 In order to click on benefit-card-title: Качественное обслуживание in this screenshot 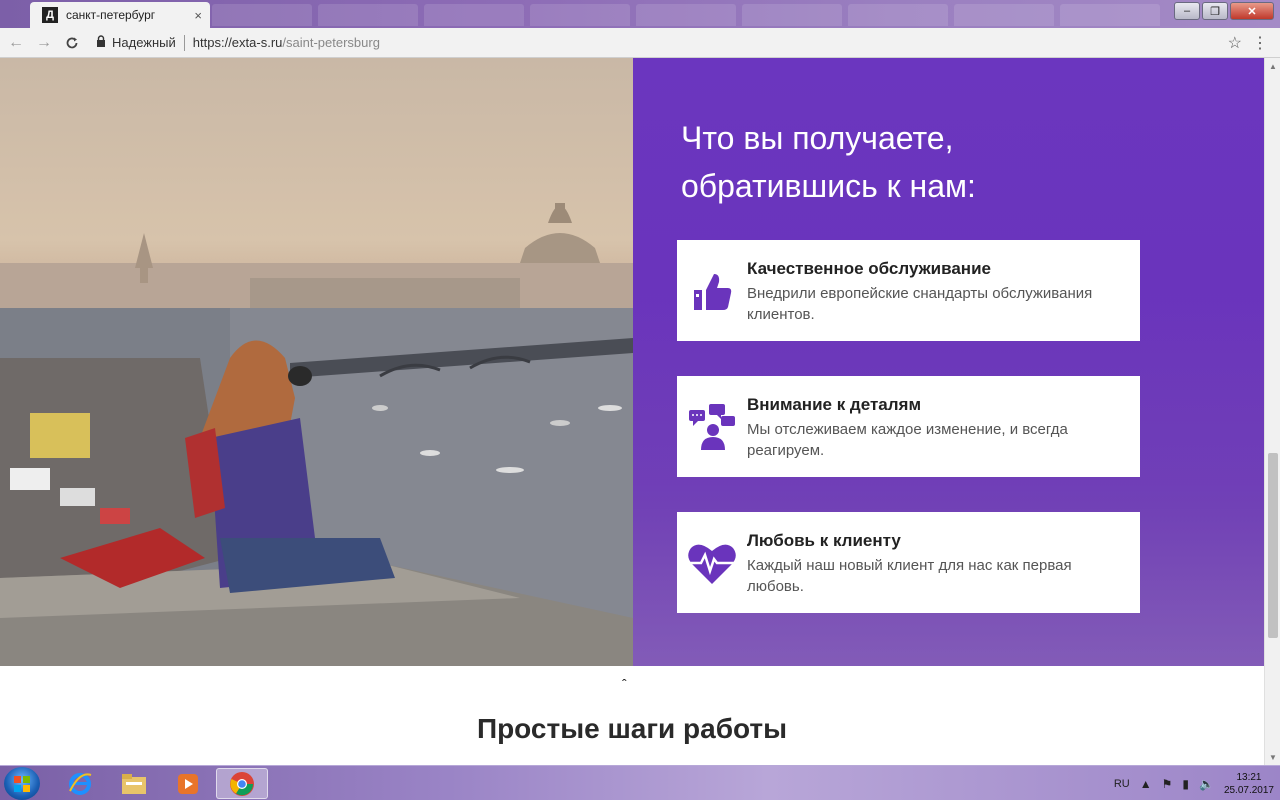, I will do `click(869, 268)`.